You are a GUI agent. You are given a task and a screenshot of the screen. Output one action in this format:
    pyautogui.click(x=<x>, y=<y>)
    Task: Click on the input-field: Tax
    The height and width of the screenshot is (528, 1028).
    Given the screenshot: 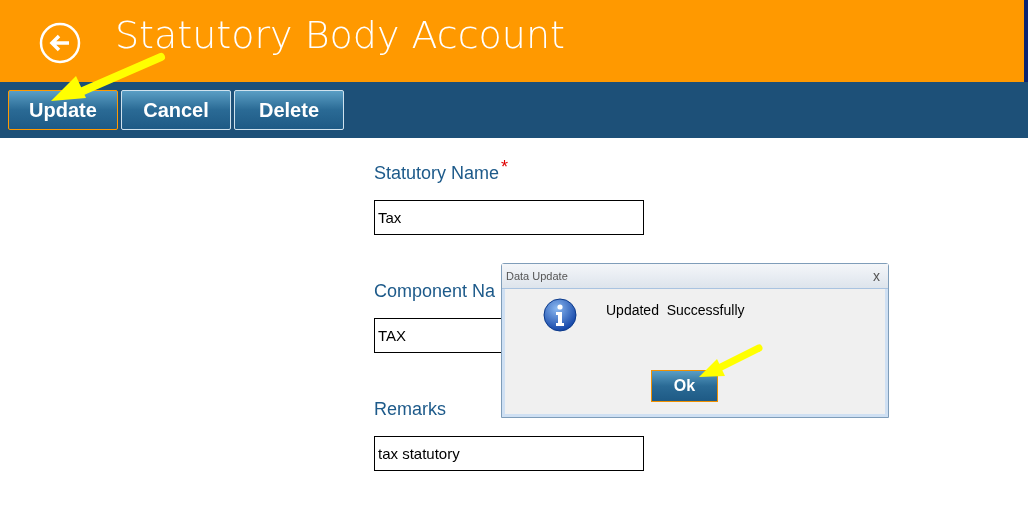 What is the action you would take?
    pyautogui.click(x=509, y=217)
    